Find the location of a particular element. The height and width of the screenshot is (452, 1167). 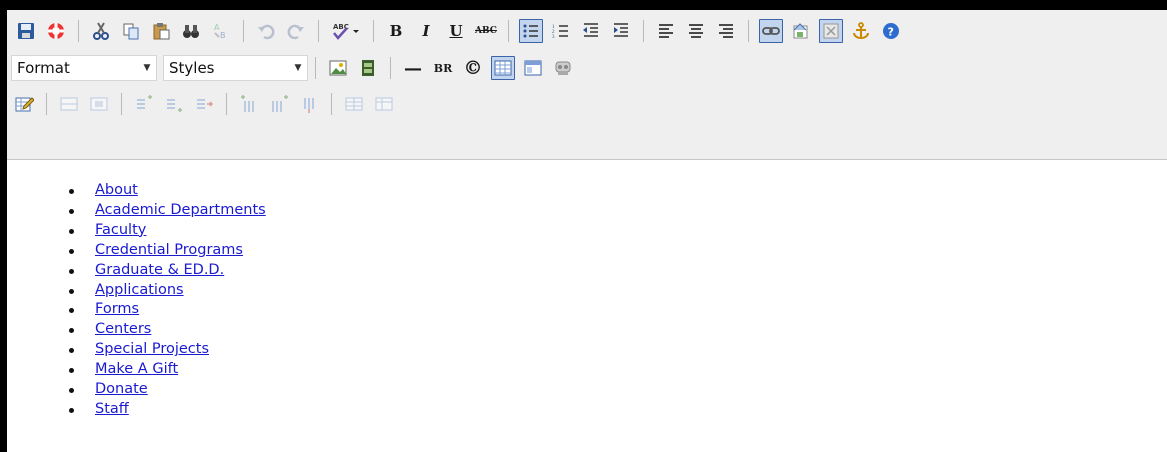

special-char-button: © is located at coordinates (473, 68).